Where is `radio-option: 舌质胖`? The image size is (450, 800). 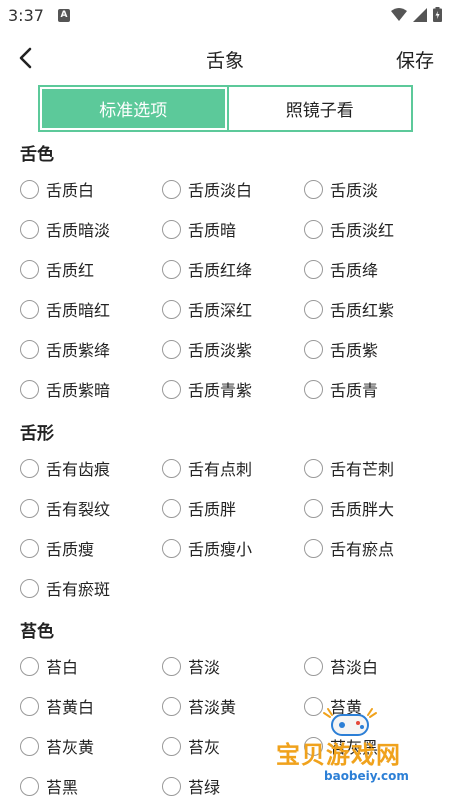 radio-option: 舌质胖 is located at coordinates (199, 508).